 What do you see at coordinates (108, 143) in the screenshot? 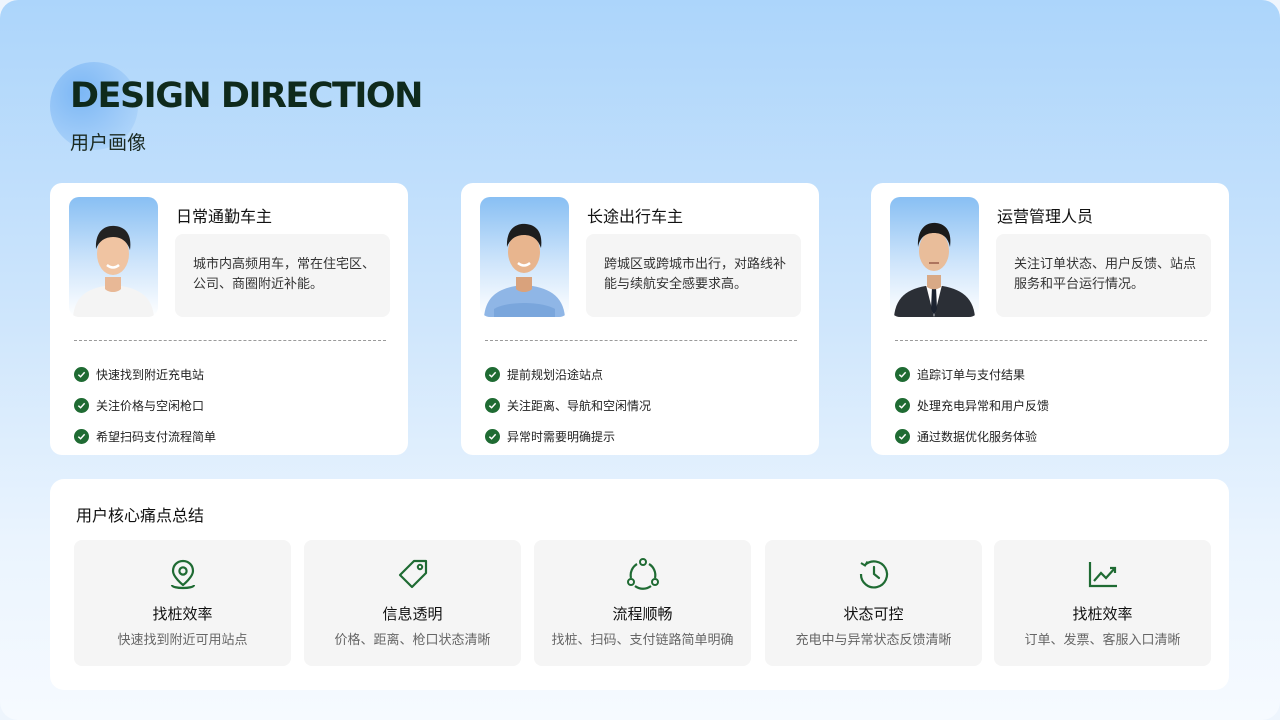
I see `page-subtitle: 用户画像` at bounding box center [108, 143].